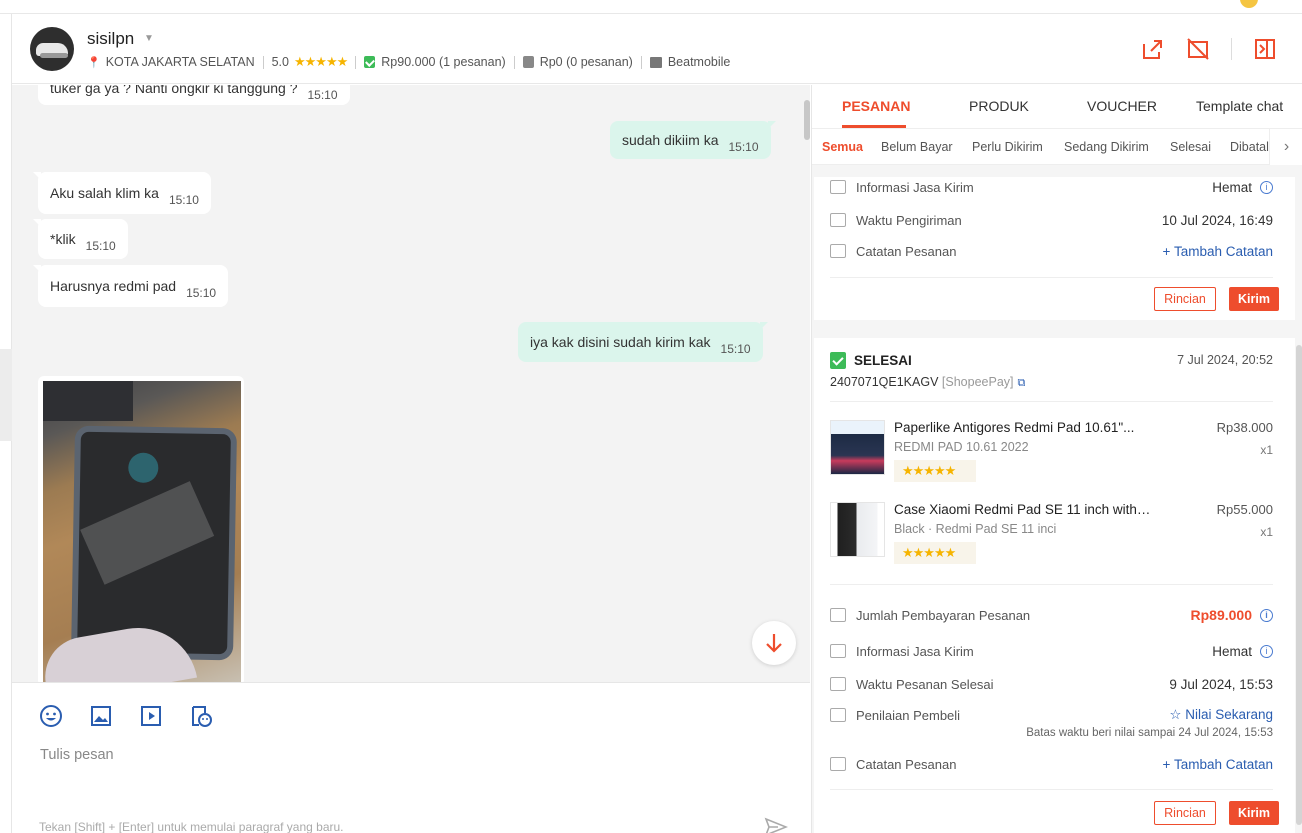 The width and height of the screenshot is (1302, 833). Describe the element at coordinates (874, 126) in the screenshot. I see `active-tab-indicator` at that location.